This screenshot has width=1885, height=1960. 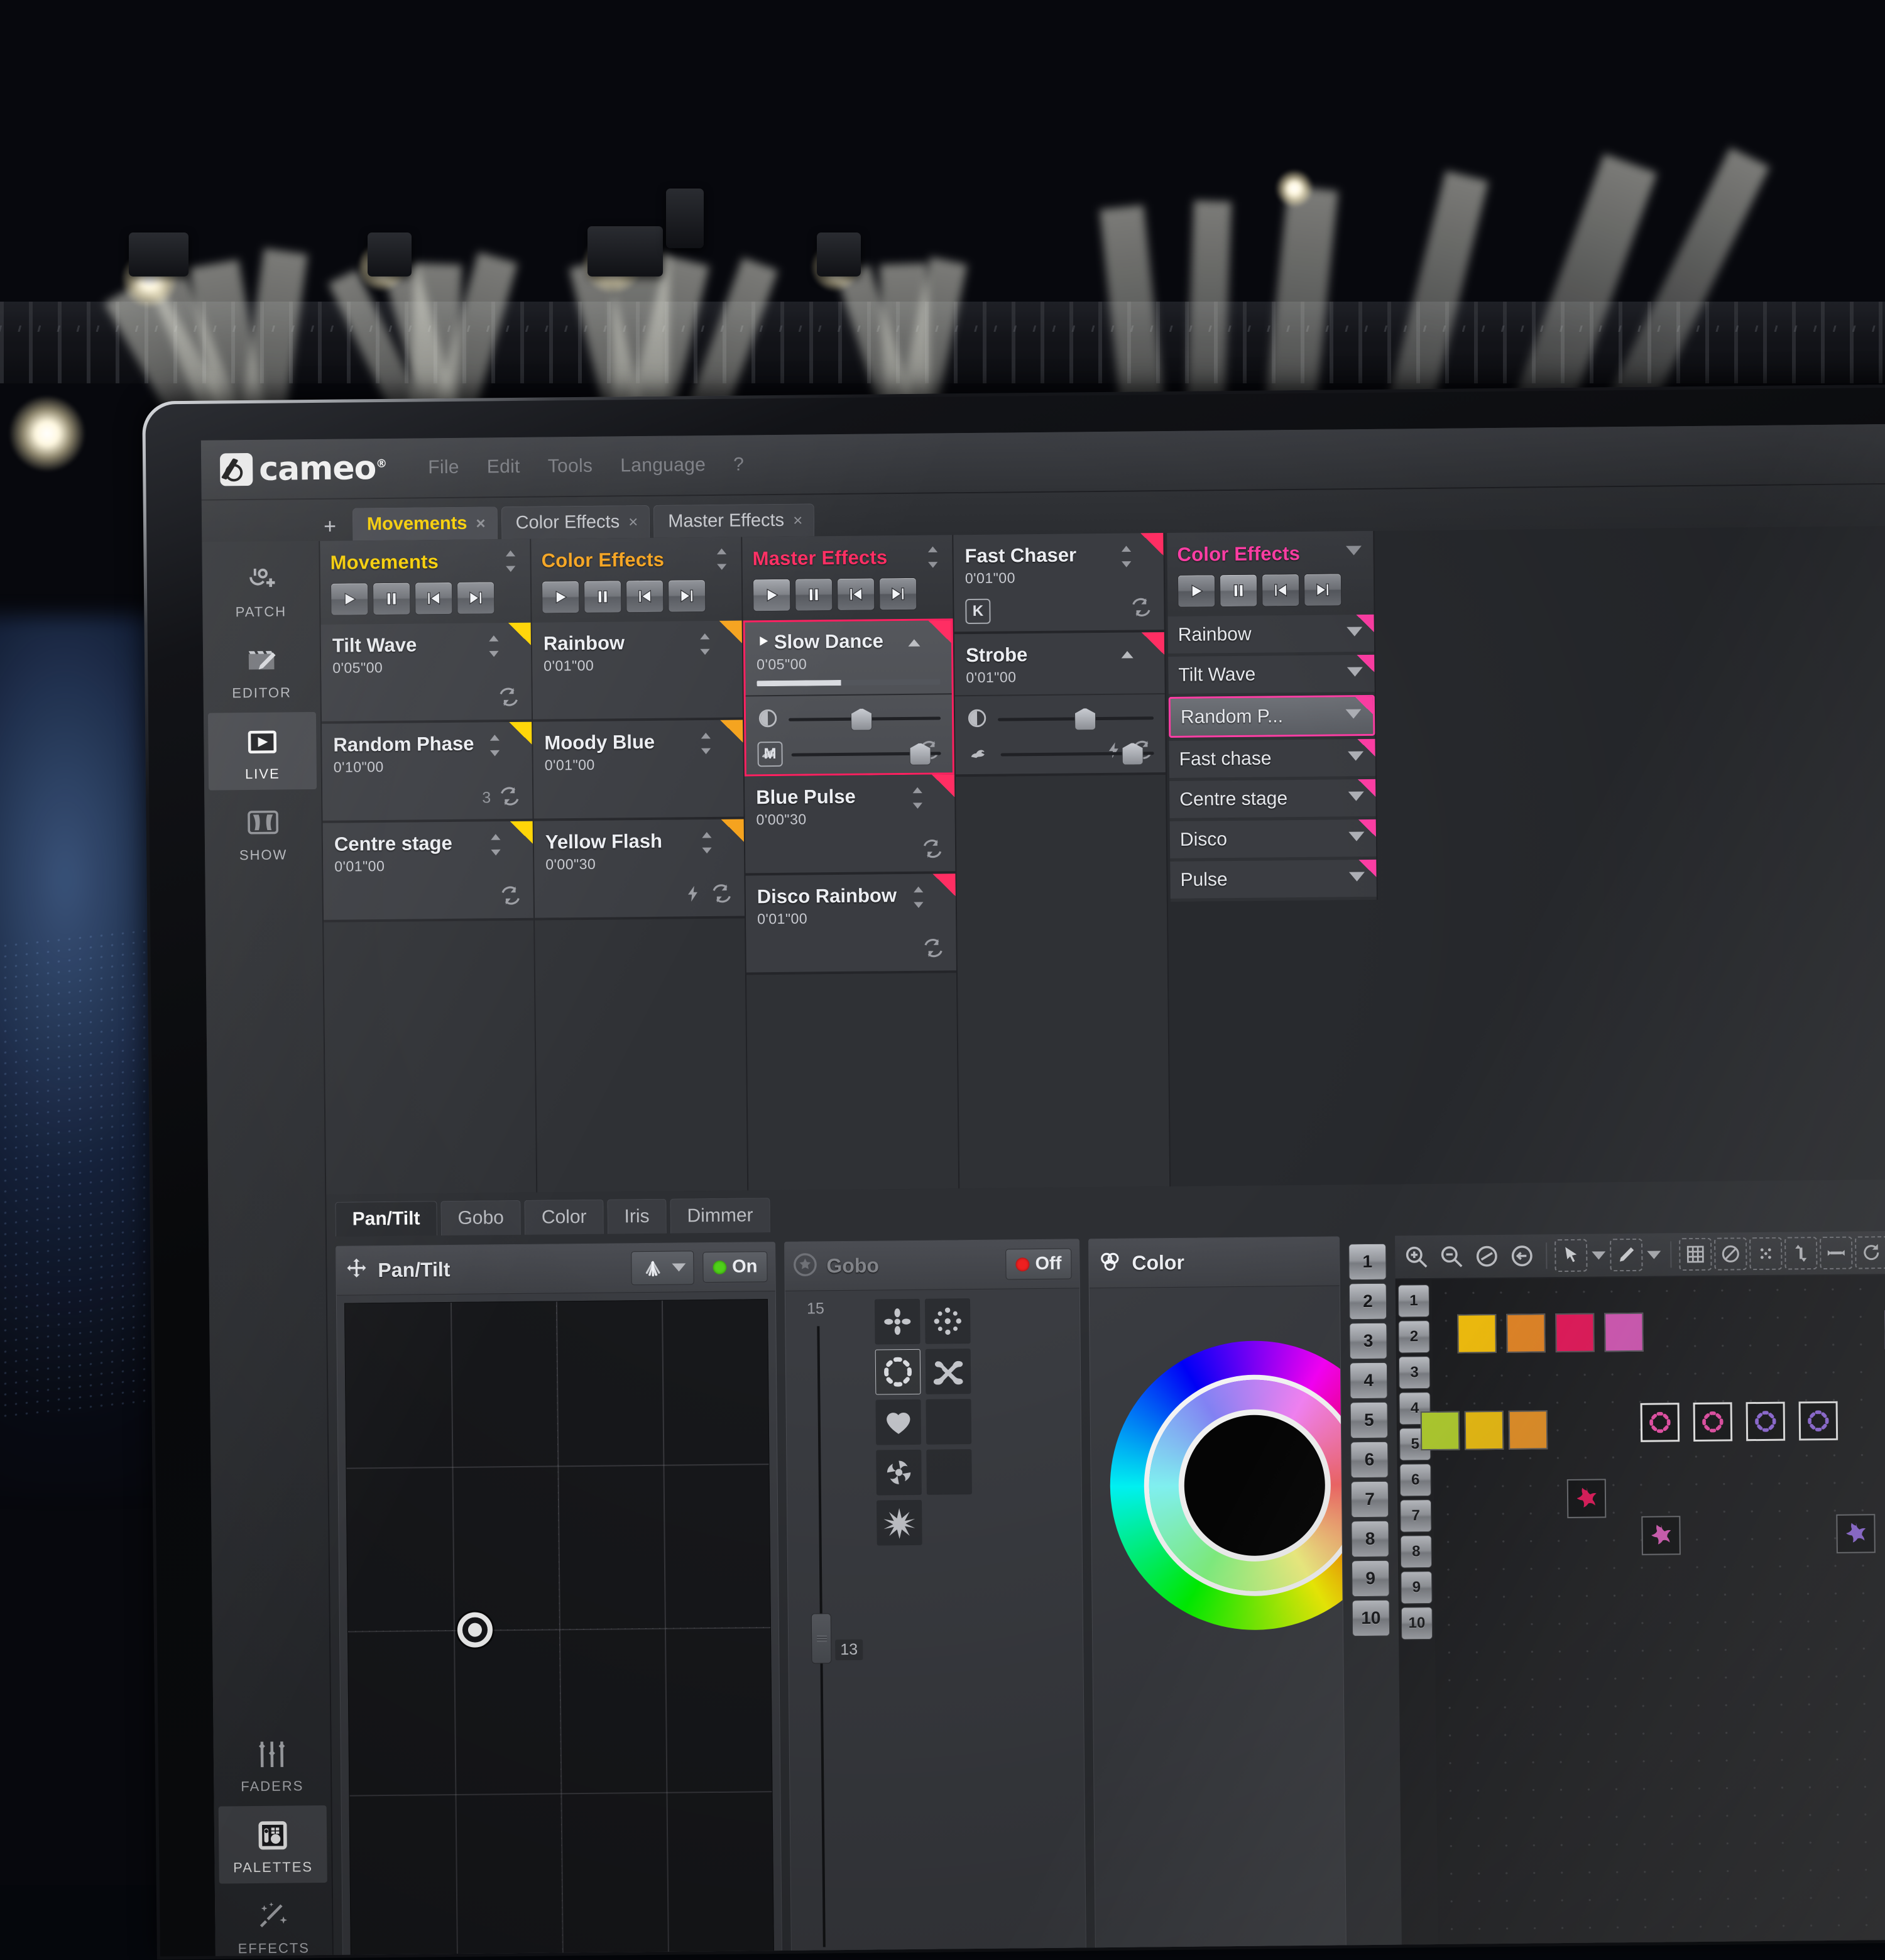 What do you see at coordinates (637, 1216) in the screenshot?
I see `palette-tab-iris: Iris` at bounding box center [637, 1216].